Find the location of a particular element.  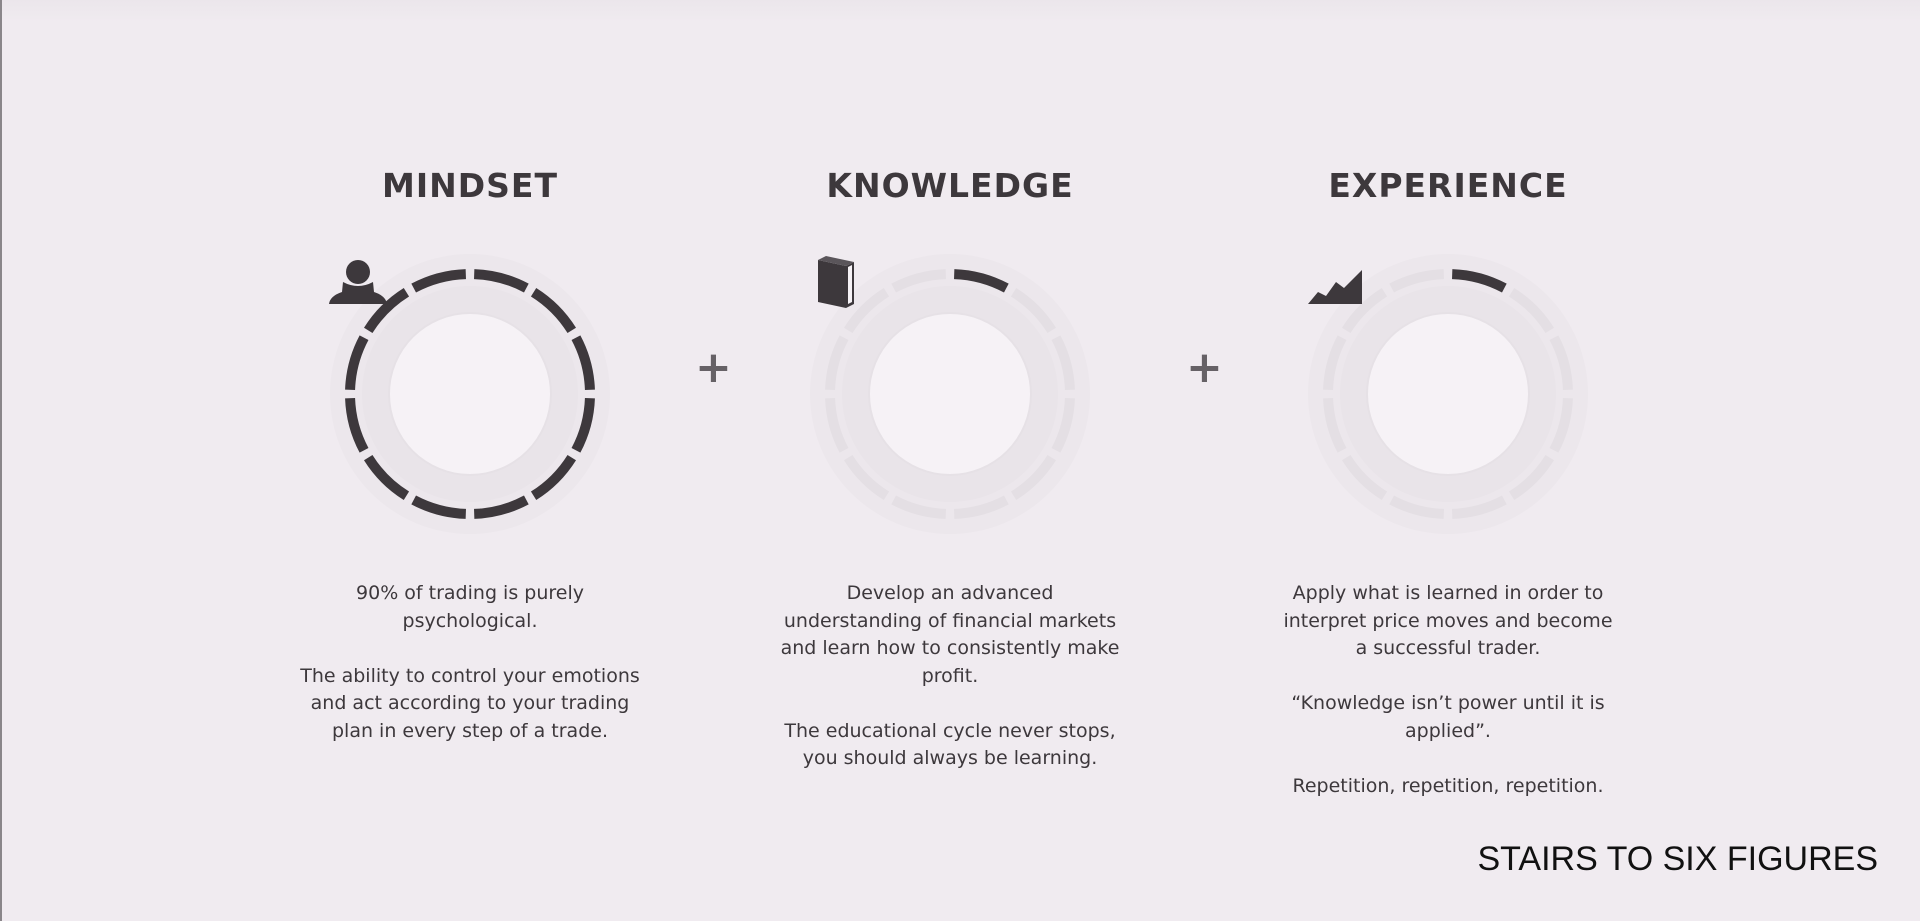

chart-icon is located at coordinates (1335, 287).